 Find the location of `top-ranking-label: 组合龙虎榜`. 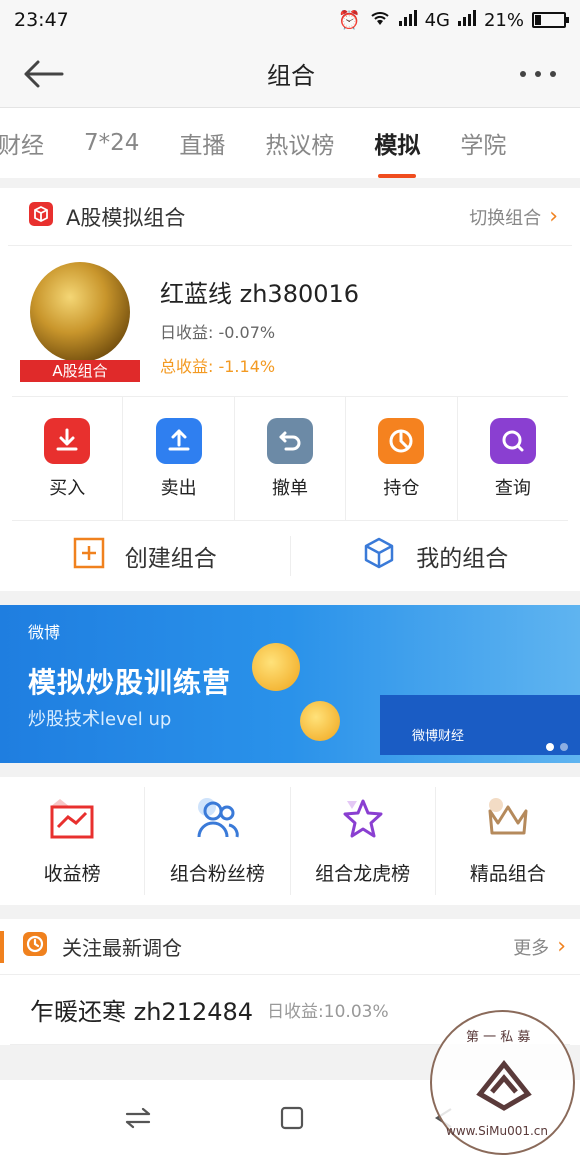

top-ranking-label: 组合龙虎榜 is located at coordinates (363, 873).